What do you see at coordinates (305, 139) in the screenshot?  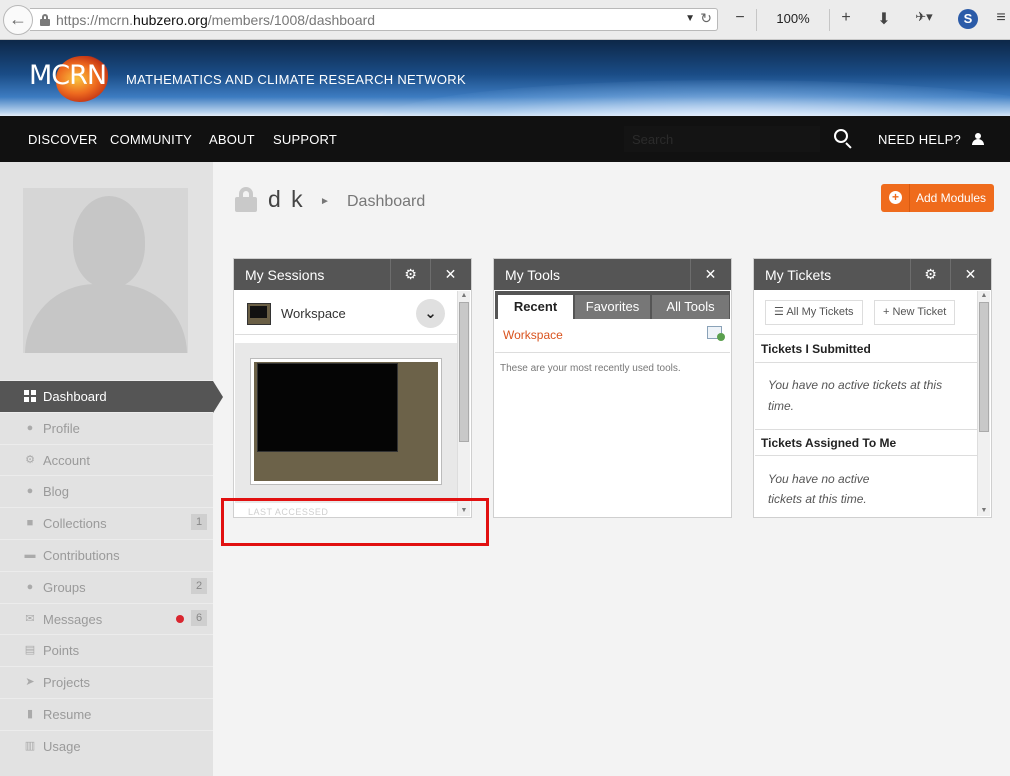 I see `nav-support: SUPPORT` at bounding box center [305, 139].